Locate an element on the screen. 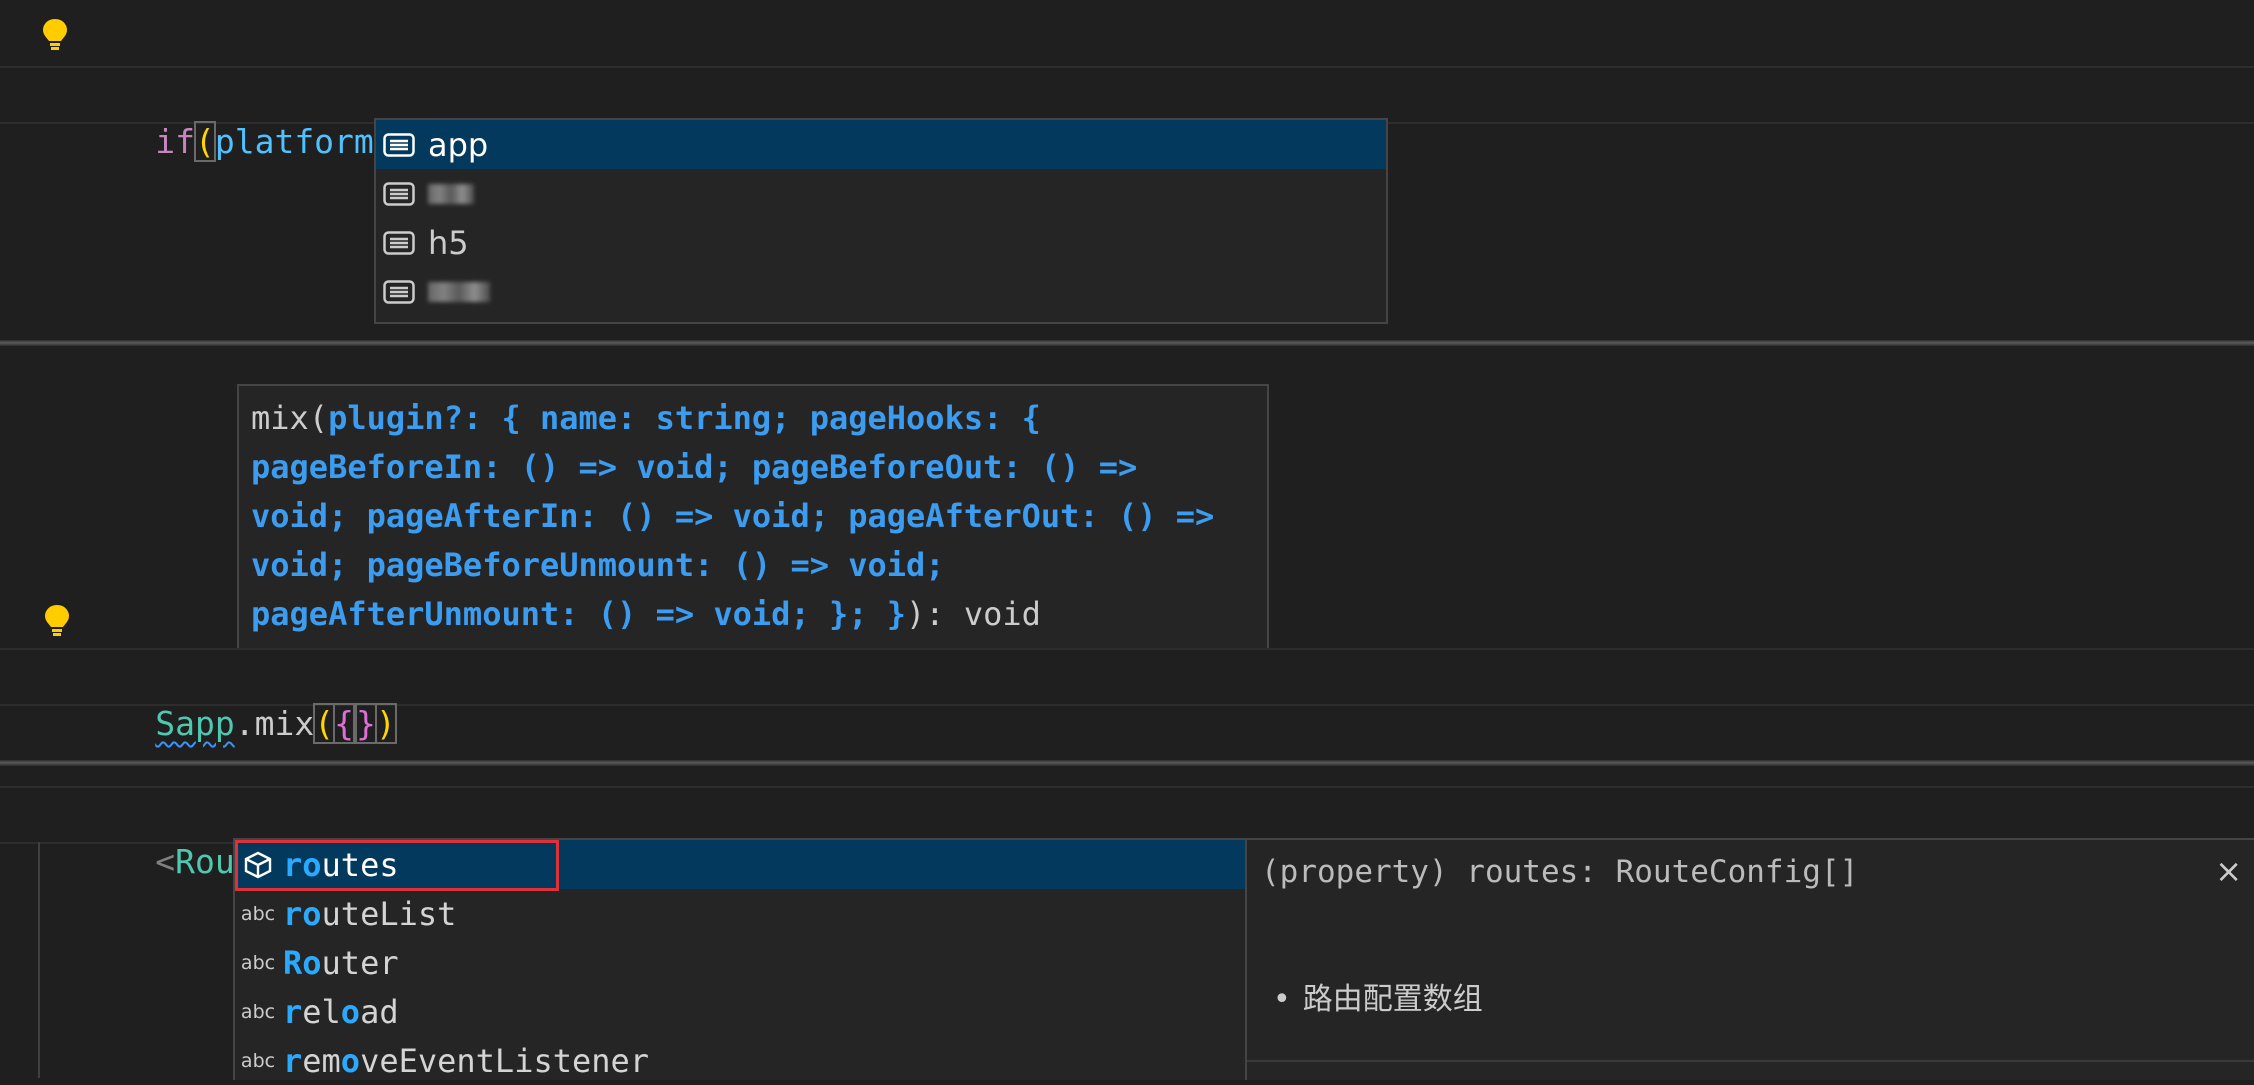 This screenshot has width=2254, height=1085. suggestion-label: h5 is located at coordinates (448, 242).